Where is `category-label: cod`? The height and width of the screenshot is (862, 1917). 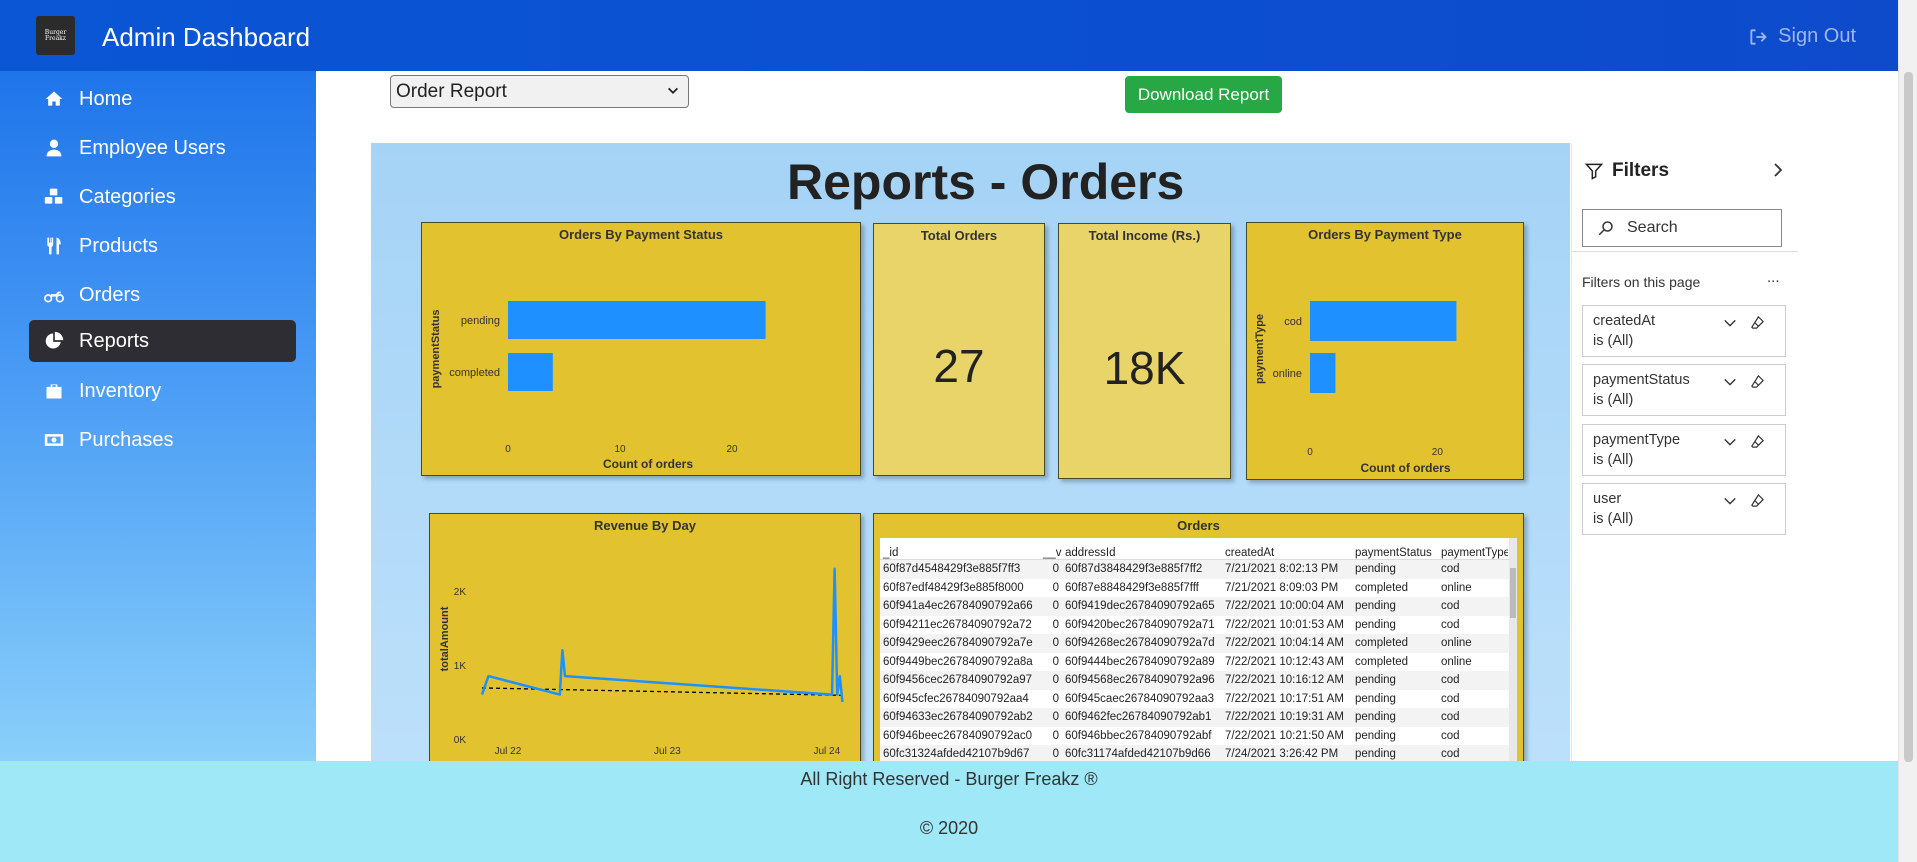
category-label: cod is located at coordinates (1293, 322).